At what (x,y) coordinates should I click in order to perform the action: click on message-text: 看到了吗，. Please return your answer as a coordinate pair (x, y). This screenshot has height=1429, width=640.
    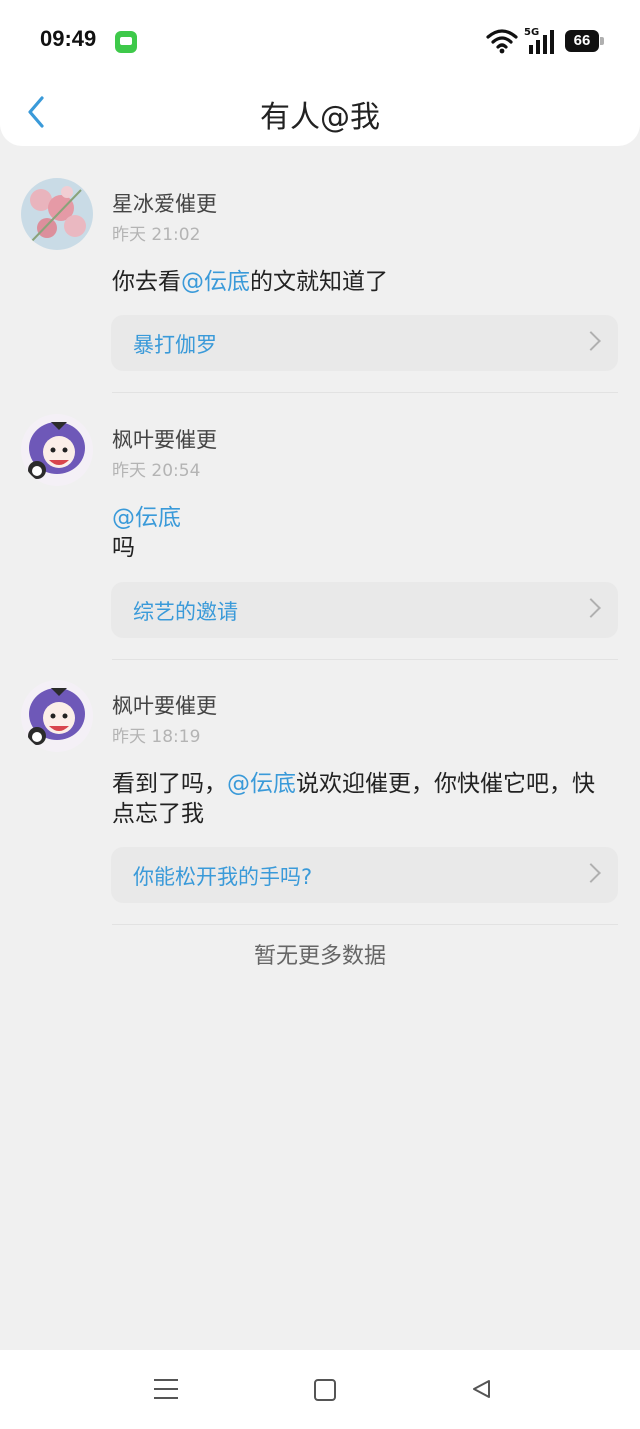
    Looking at the image, I should click on (169, 784).